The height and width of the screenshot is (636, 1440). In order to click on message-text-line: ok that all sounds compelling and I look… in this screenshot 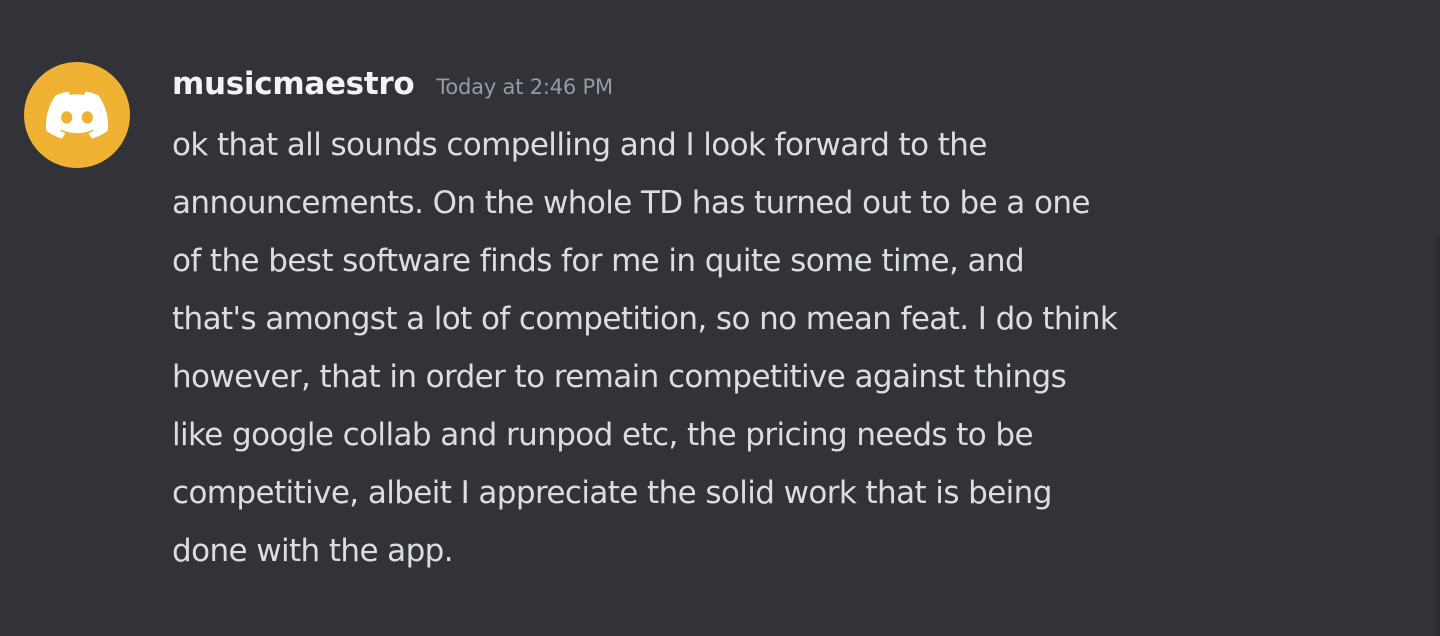, I will do `click(579, 145)`.